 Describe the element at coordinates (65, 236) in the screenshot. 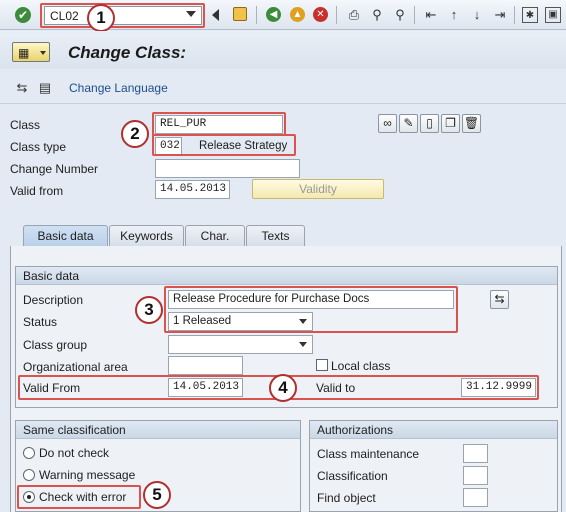

I see `tab-basic-data: Basic data` at that location.